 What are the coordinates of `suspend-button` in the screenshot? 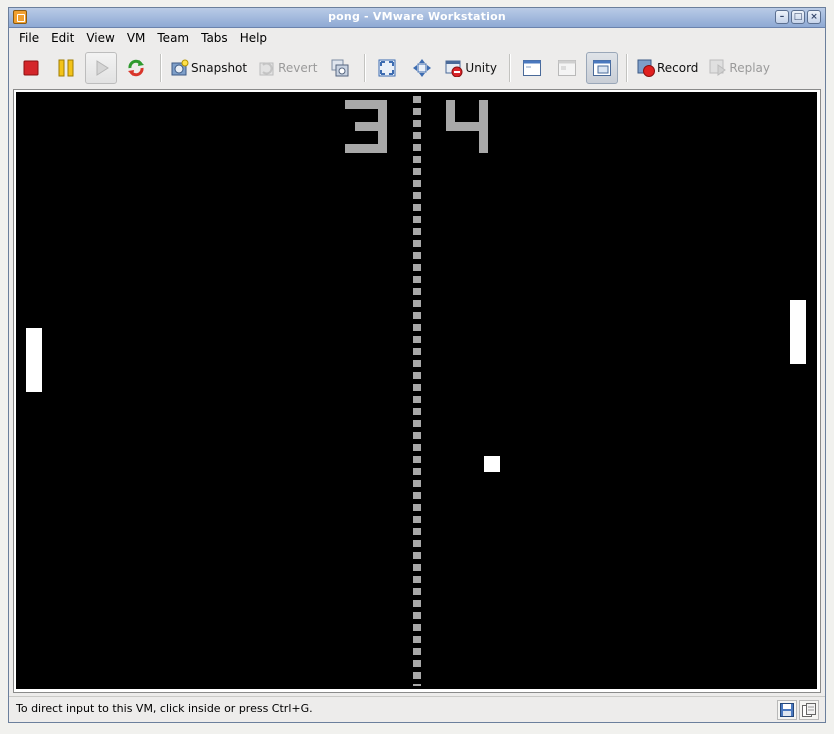 It's located at (66, 68).